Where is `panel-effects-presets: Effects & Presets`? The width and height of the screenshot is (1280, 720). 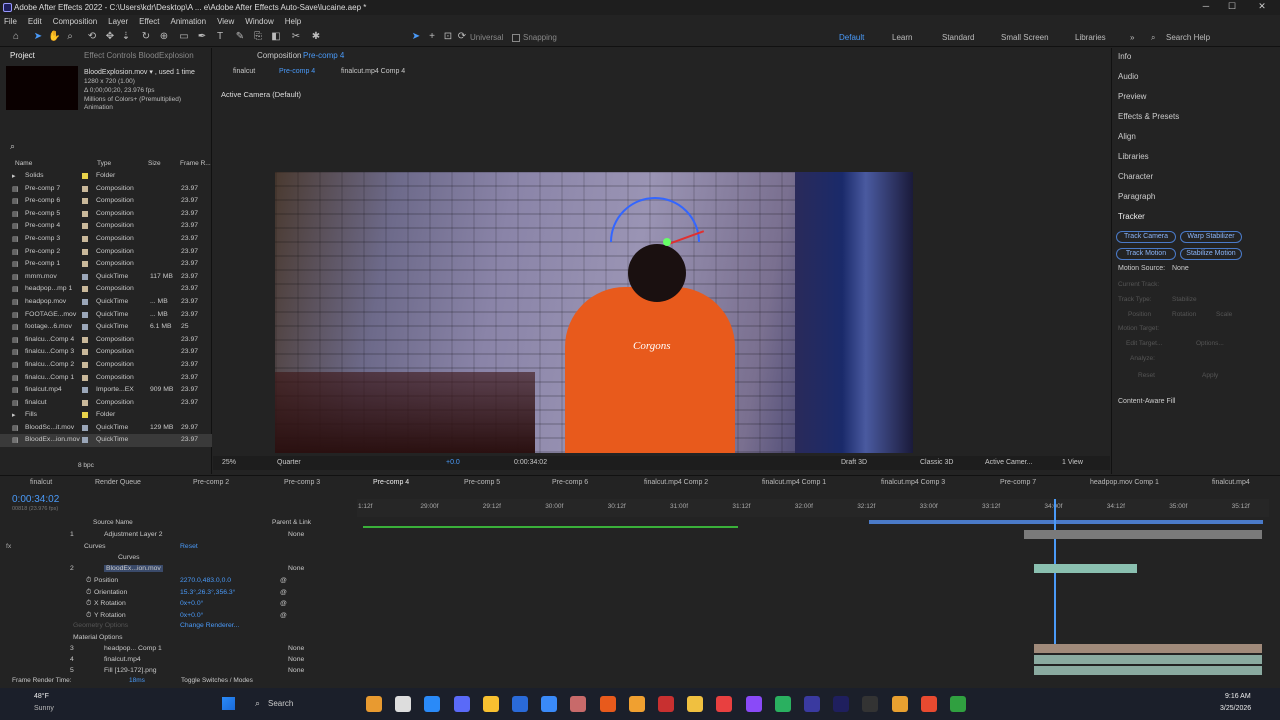
panel-effects-presets: Effects & Presets is located at coordinates (1148, 116).